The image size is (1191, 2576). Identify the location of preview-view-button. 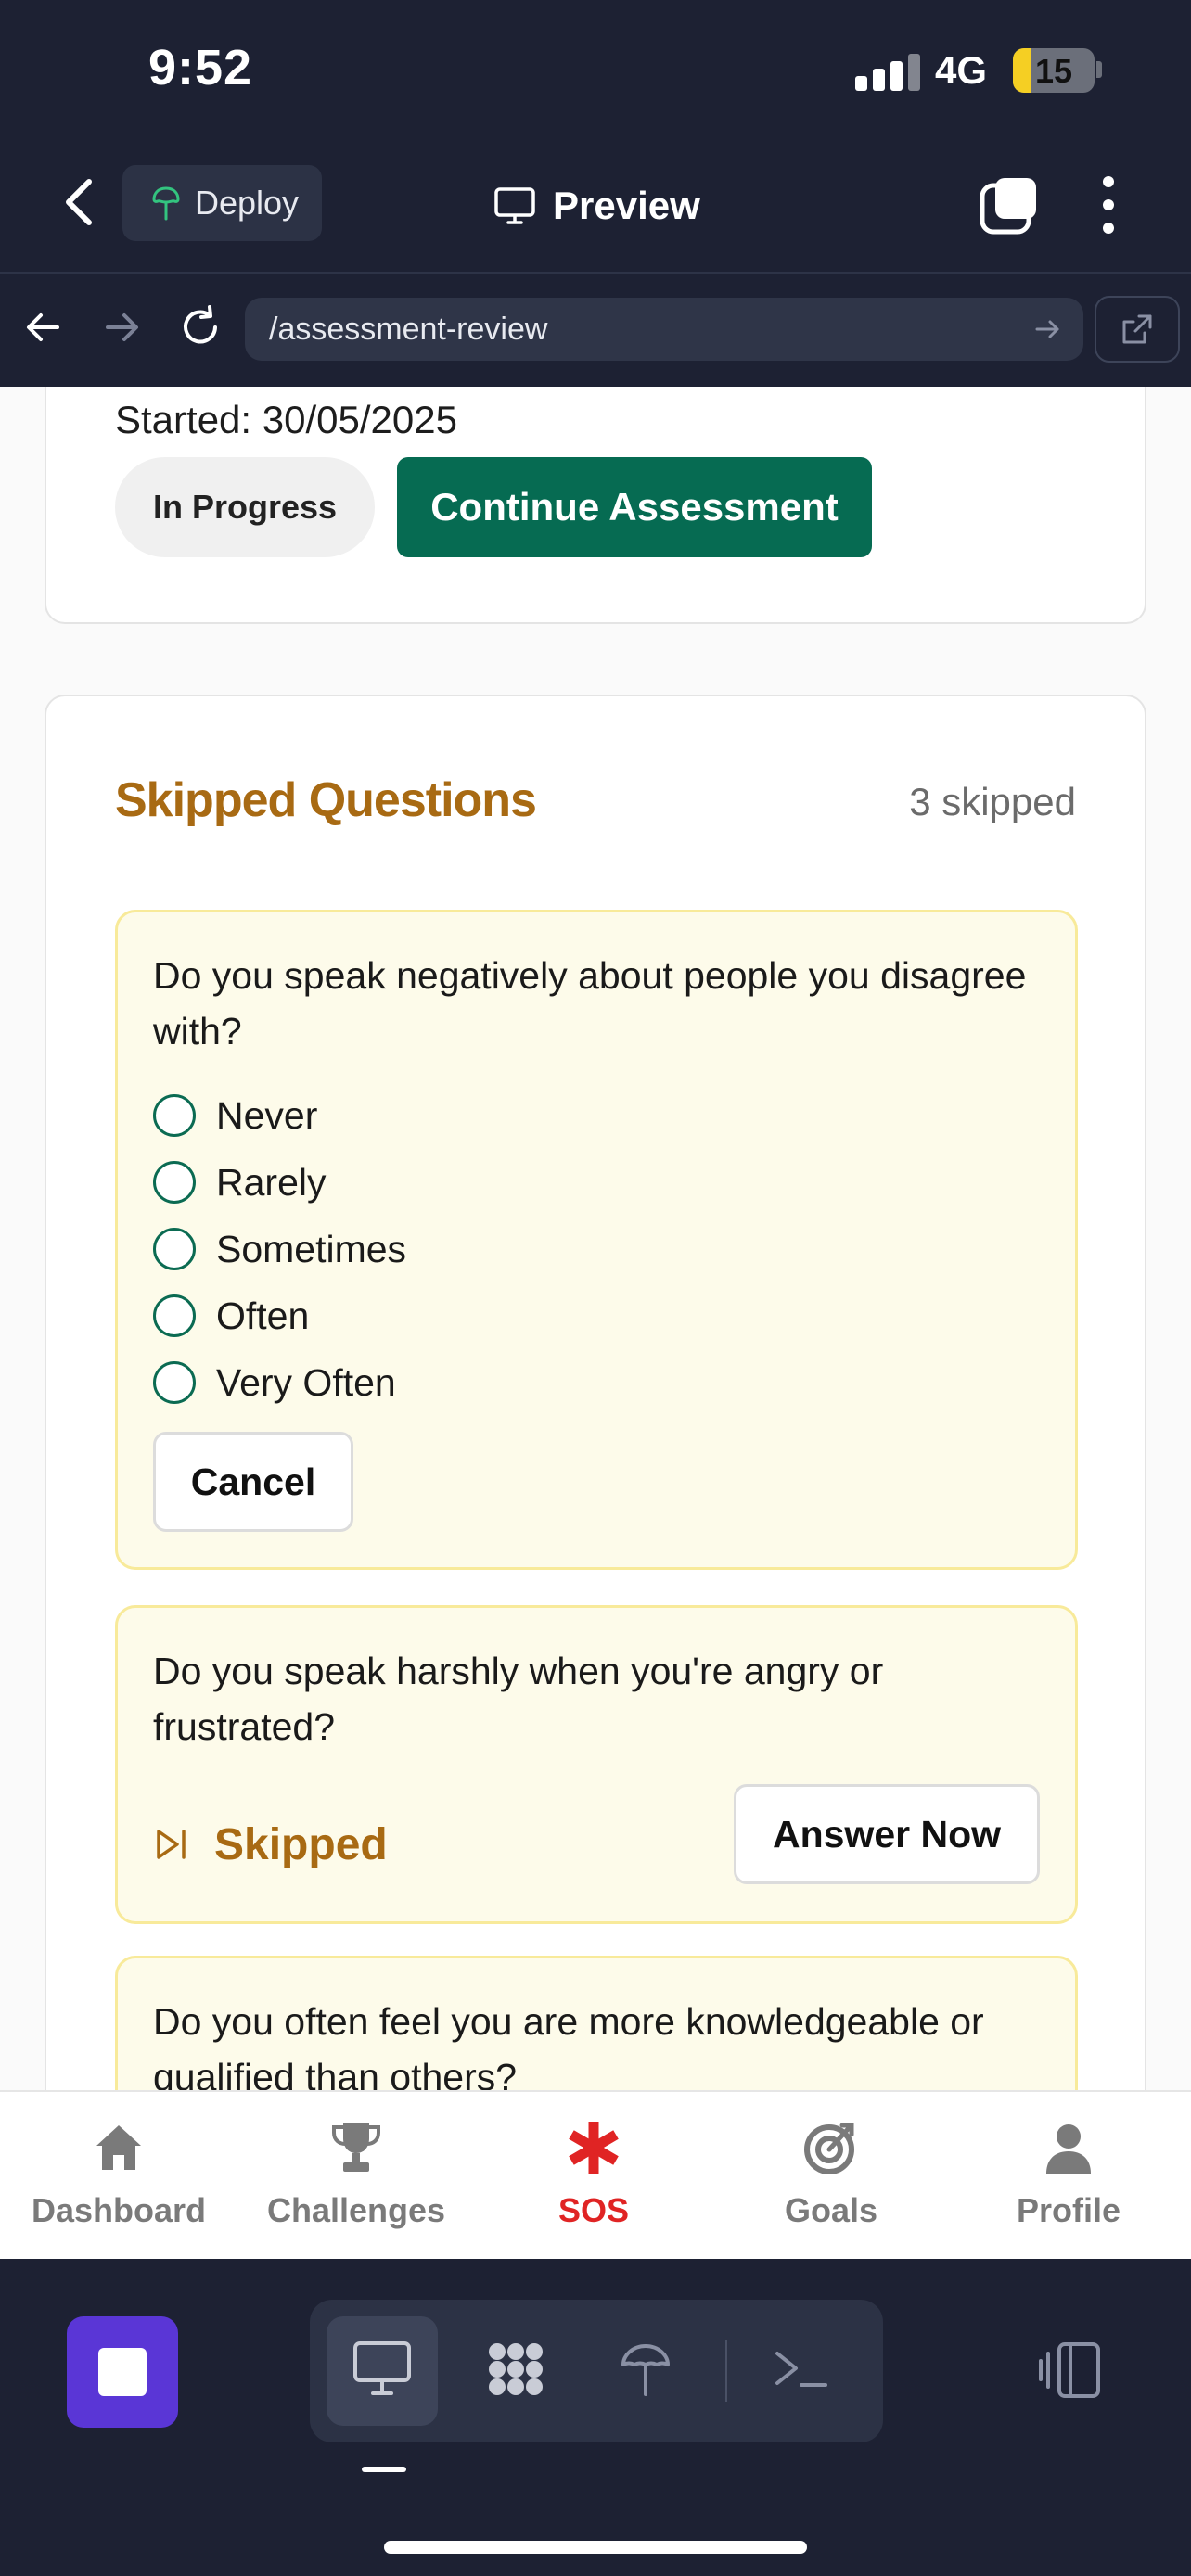
(382, 2371).